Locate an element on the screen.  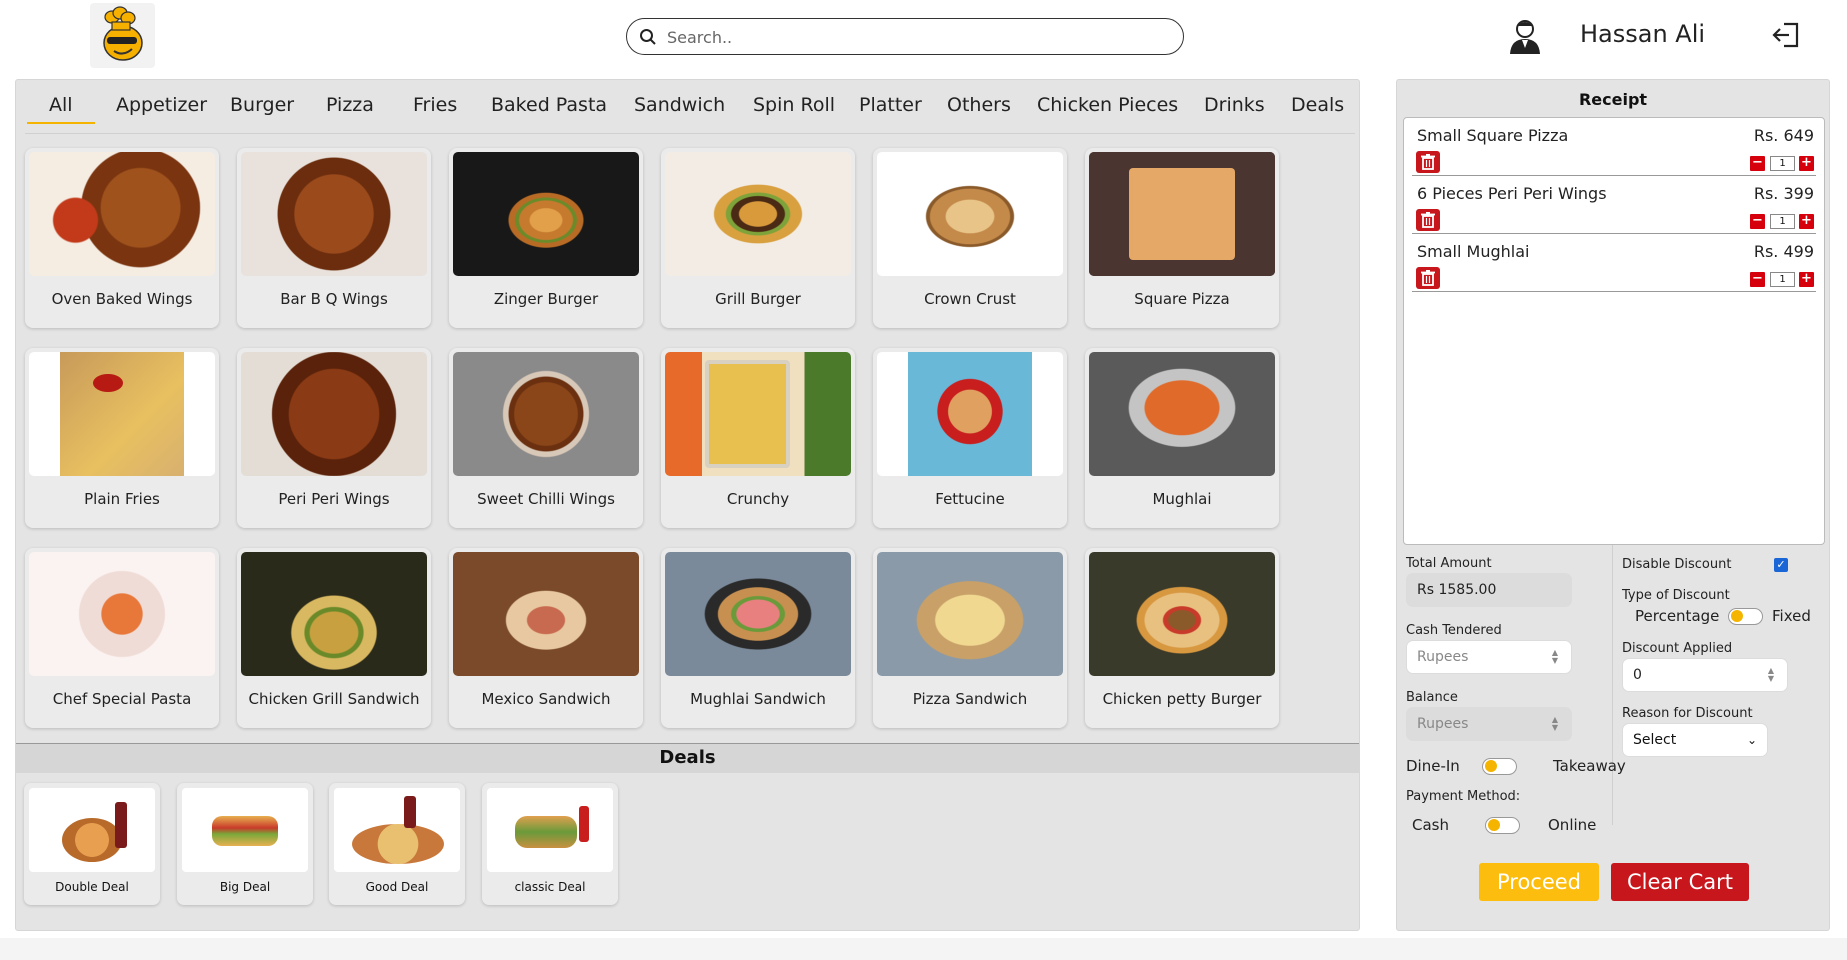
takeaway-label: Takeaway is located at coordinates (1589, 766).